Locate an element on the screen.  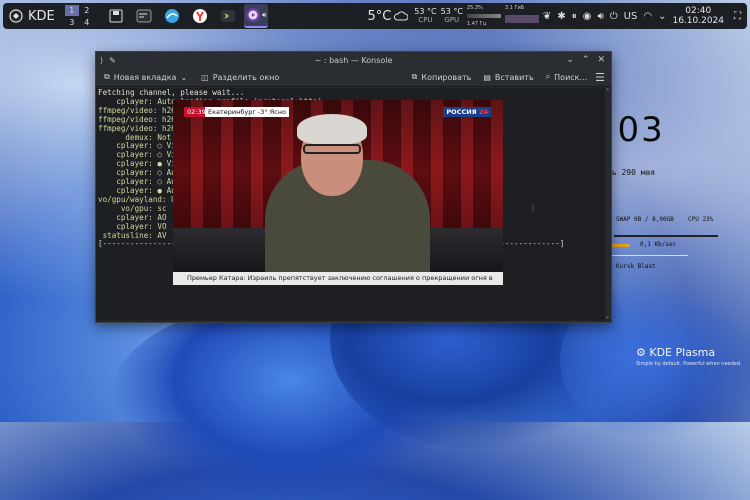
cpu-temp-sensor: 53 °C CPU is located at coordinates (425, 16).